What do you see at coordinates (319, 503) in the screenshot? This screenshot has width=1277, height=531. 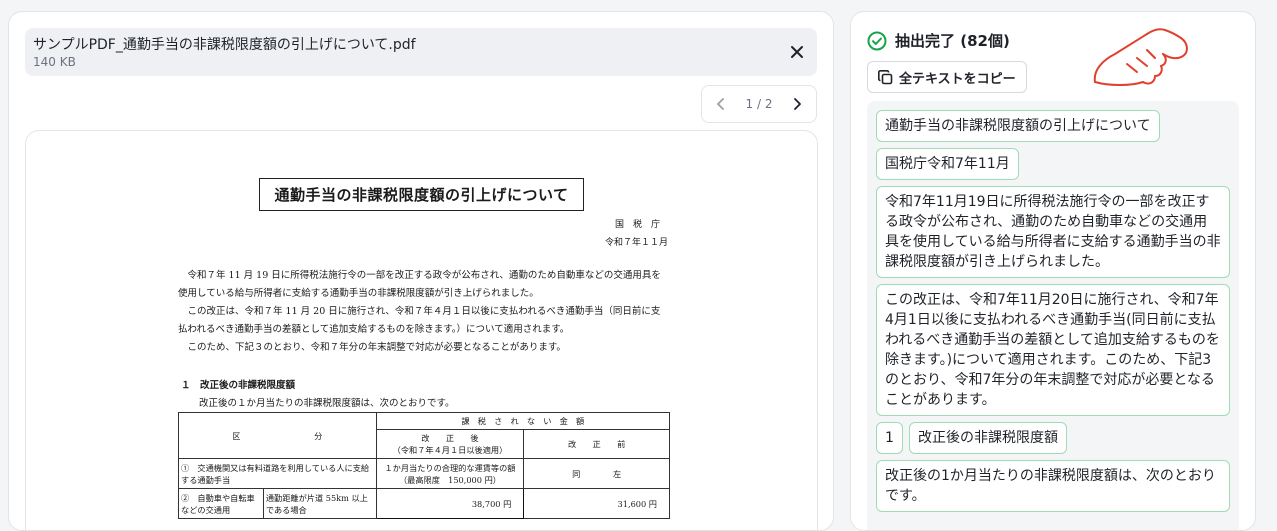 I see `table-row-2-sub: 通勤距離が片道 55km 以上である場合` at bounding box center [319, 503].